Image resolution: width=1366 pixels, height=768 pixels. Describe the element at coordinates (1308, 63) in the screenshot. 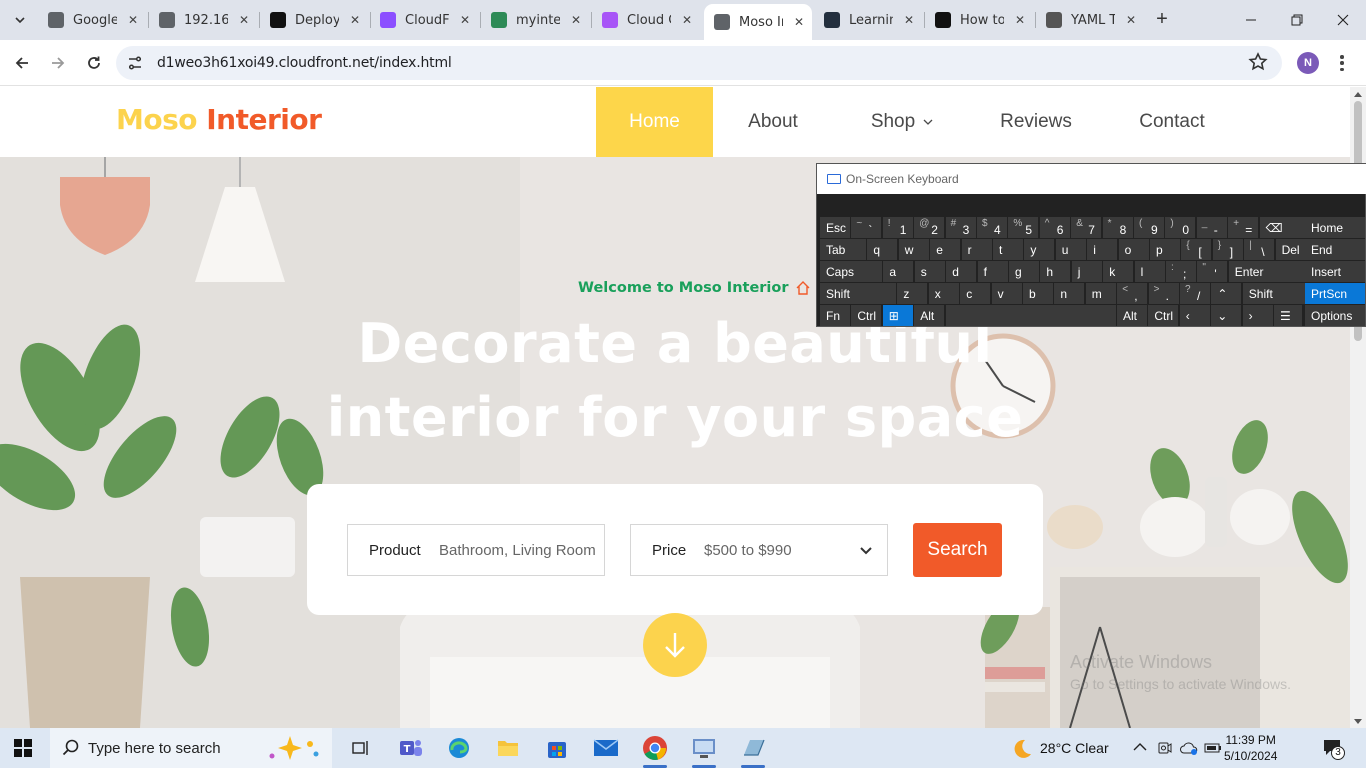

I see `profile-avatar: N` at that location.